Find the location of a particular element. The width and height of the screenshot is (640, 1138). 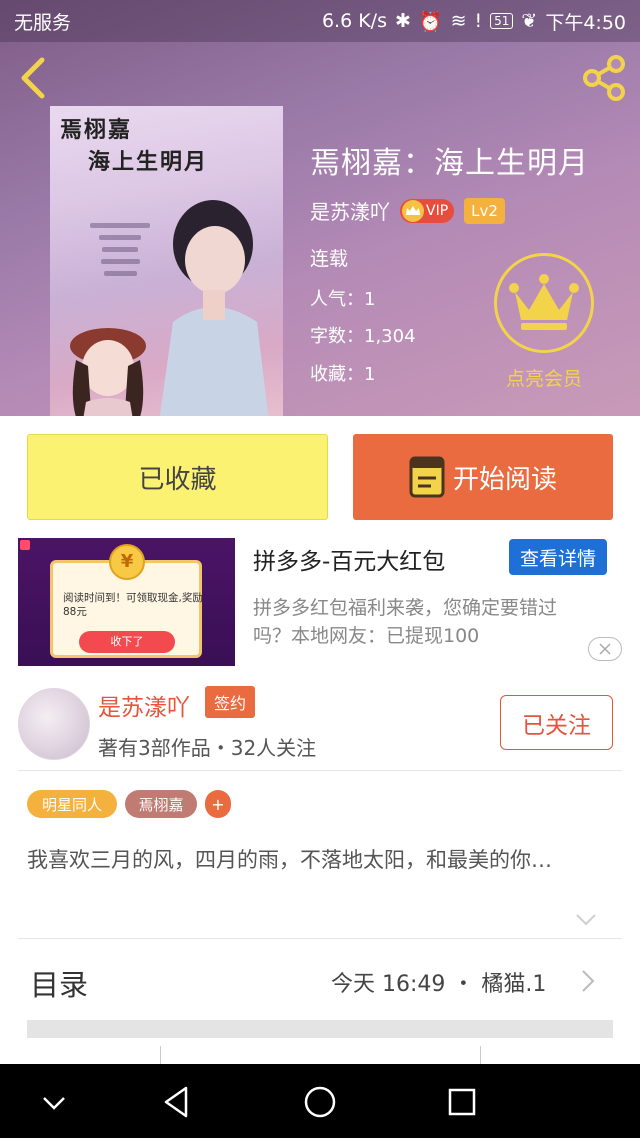

vip-badge: VIP is located at coordinates (427, 210).